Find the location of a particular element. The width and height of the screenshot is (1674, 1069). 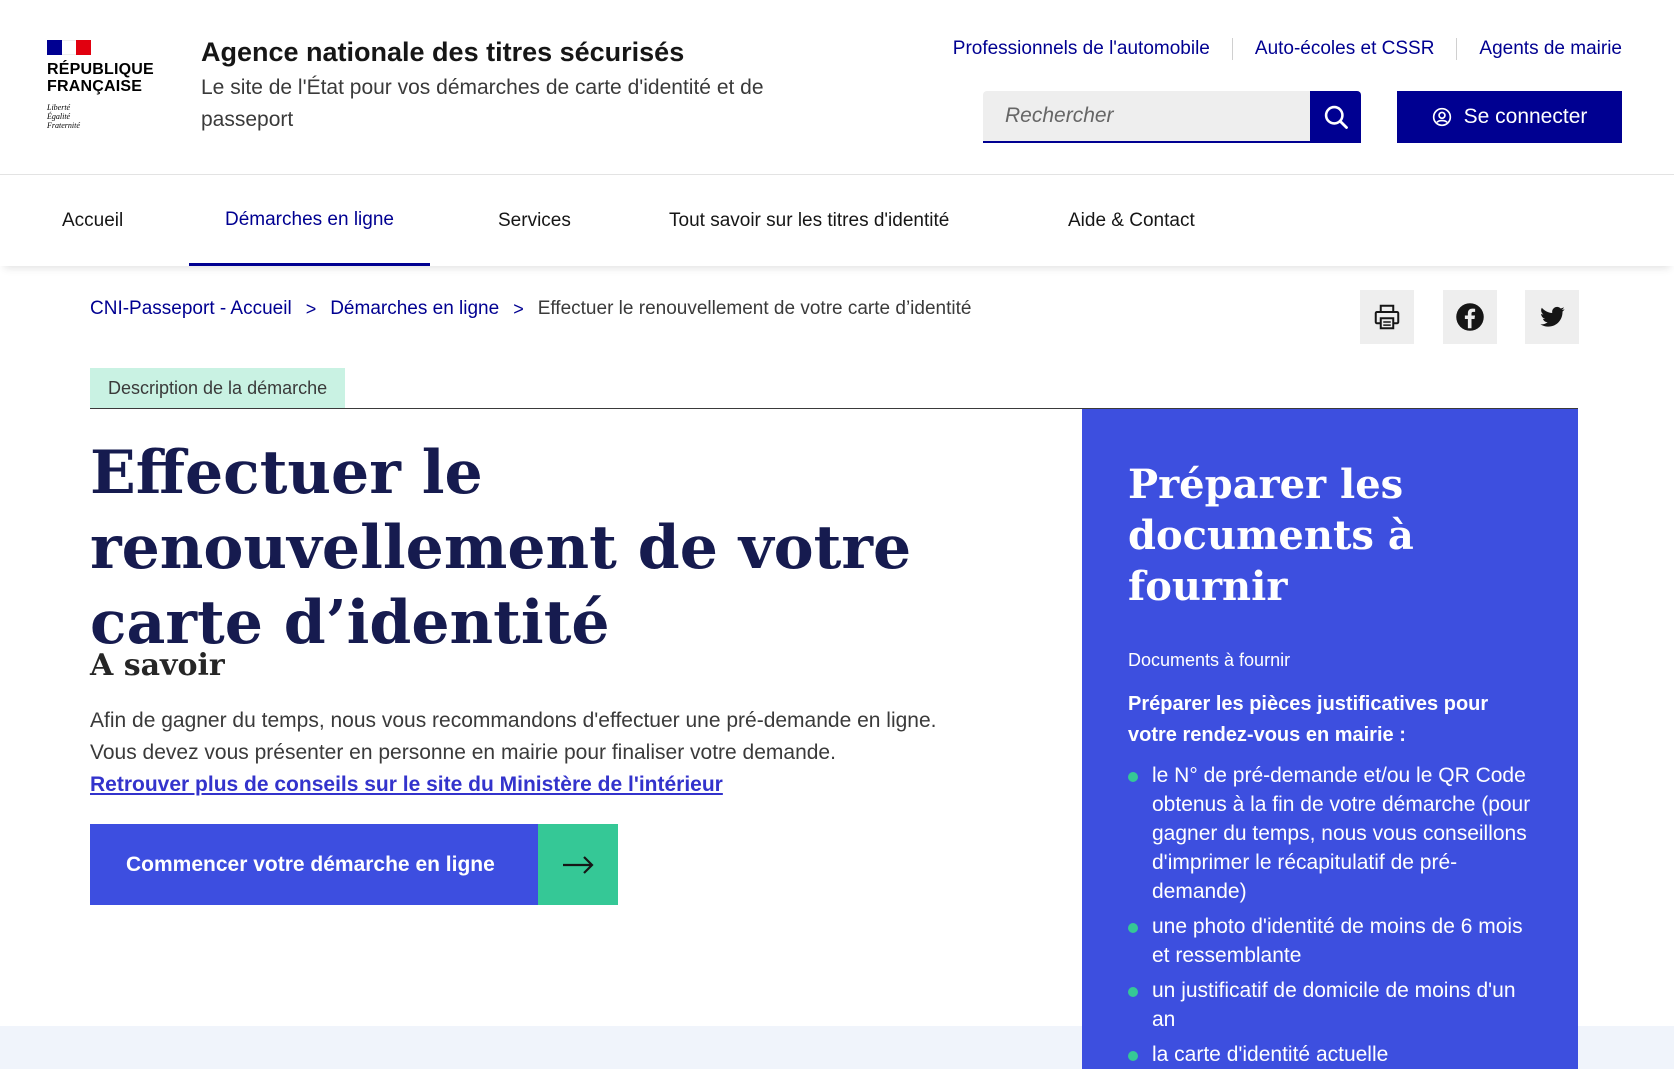

nav-item-accueil: Accueil is located at coordinates (92, 221).